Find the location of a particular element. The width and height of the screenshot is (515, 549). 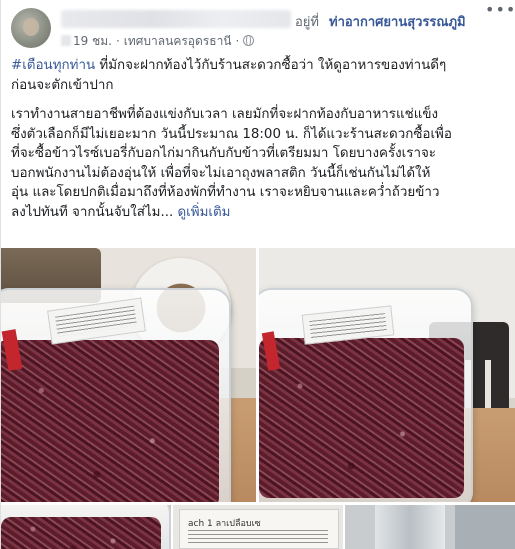

at-location-label: อยู่ที่ is located at coordinates (307, 22).